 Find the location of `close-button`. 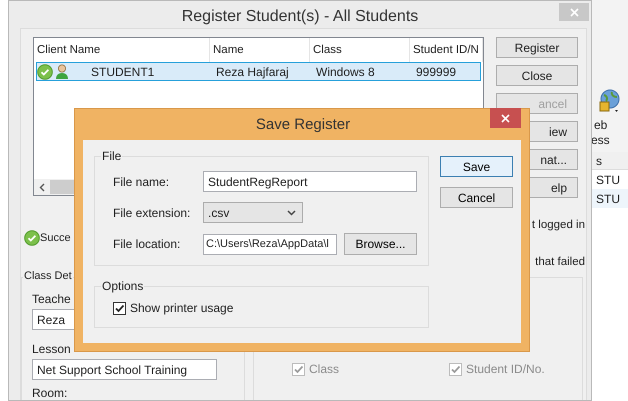

close-button is located at coordinates (505, 118).